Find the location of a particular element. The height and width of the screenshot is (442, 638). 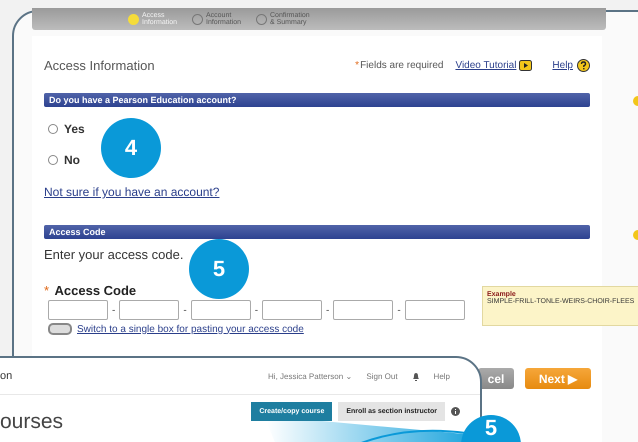

cancel-button: cel is located at coordinates (496, 378).